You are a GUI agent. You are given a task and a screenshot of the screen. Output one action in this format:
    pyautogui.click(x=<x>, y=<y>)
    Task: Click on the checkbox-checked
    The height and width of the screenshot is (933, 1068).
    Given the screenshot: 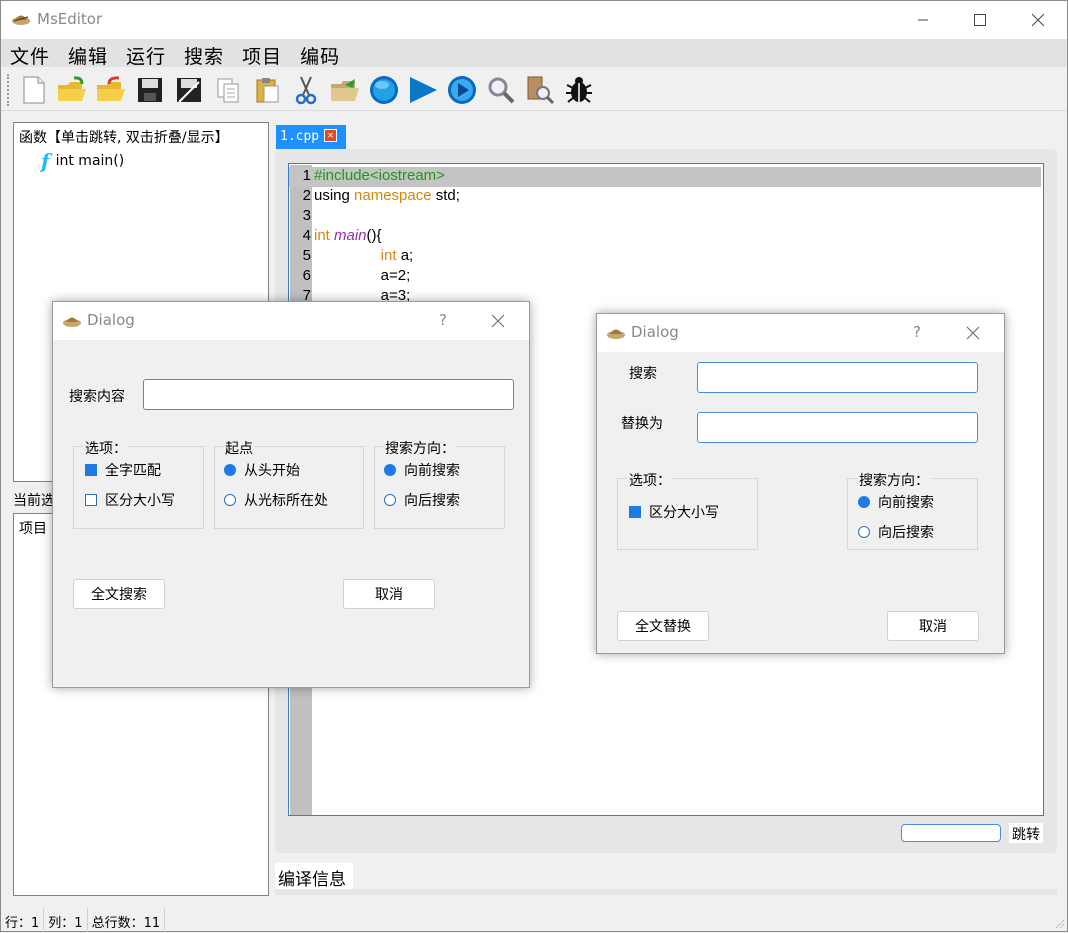 What is the action you would take?
    pyautogui.click(x=635, y=512)
    